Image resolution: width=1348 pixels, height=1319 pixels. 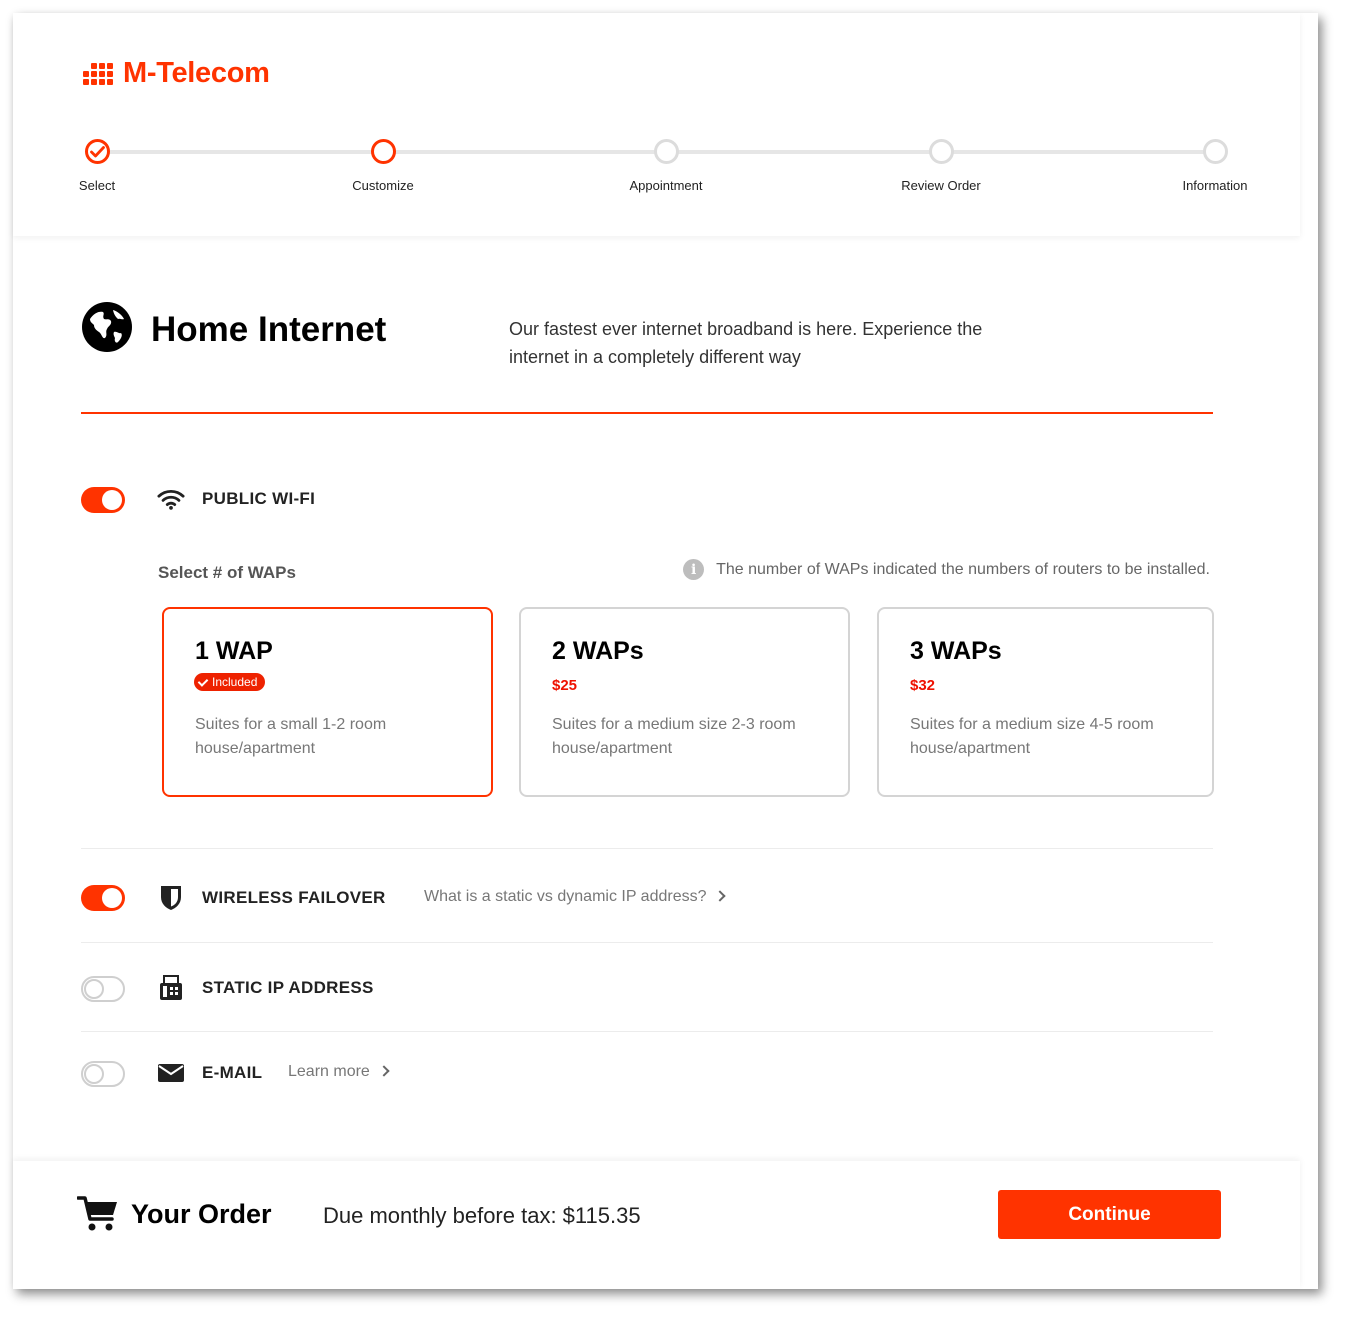 I want to click on section-header: Home Internet, so click(x=233, y=329).